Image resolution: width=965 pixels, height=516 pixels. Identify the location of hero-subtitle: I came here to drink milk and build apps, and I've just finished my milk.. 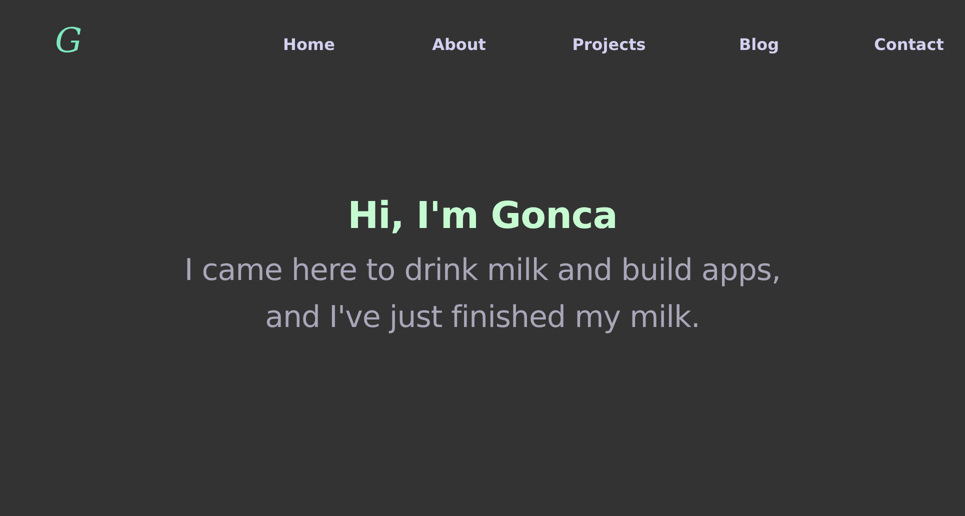
(482, 294).